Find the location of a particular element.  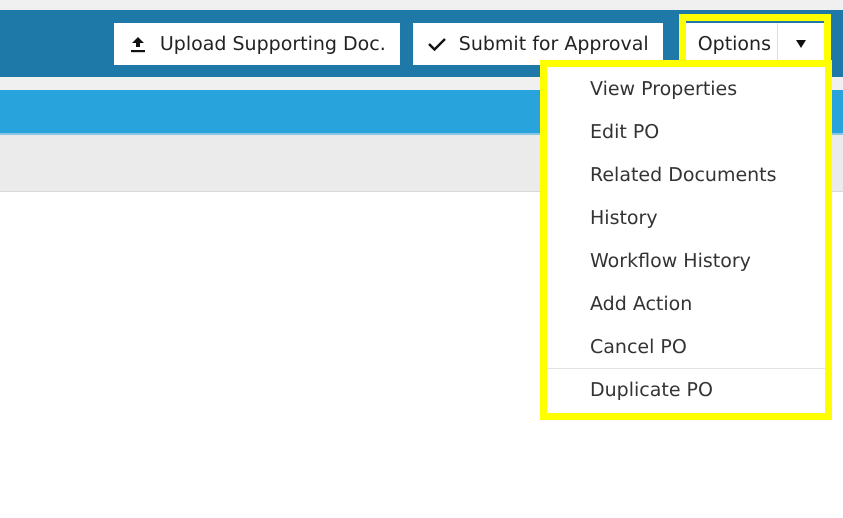

caret-icon is located at coordinates (801, 43).